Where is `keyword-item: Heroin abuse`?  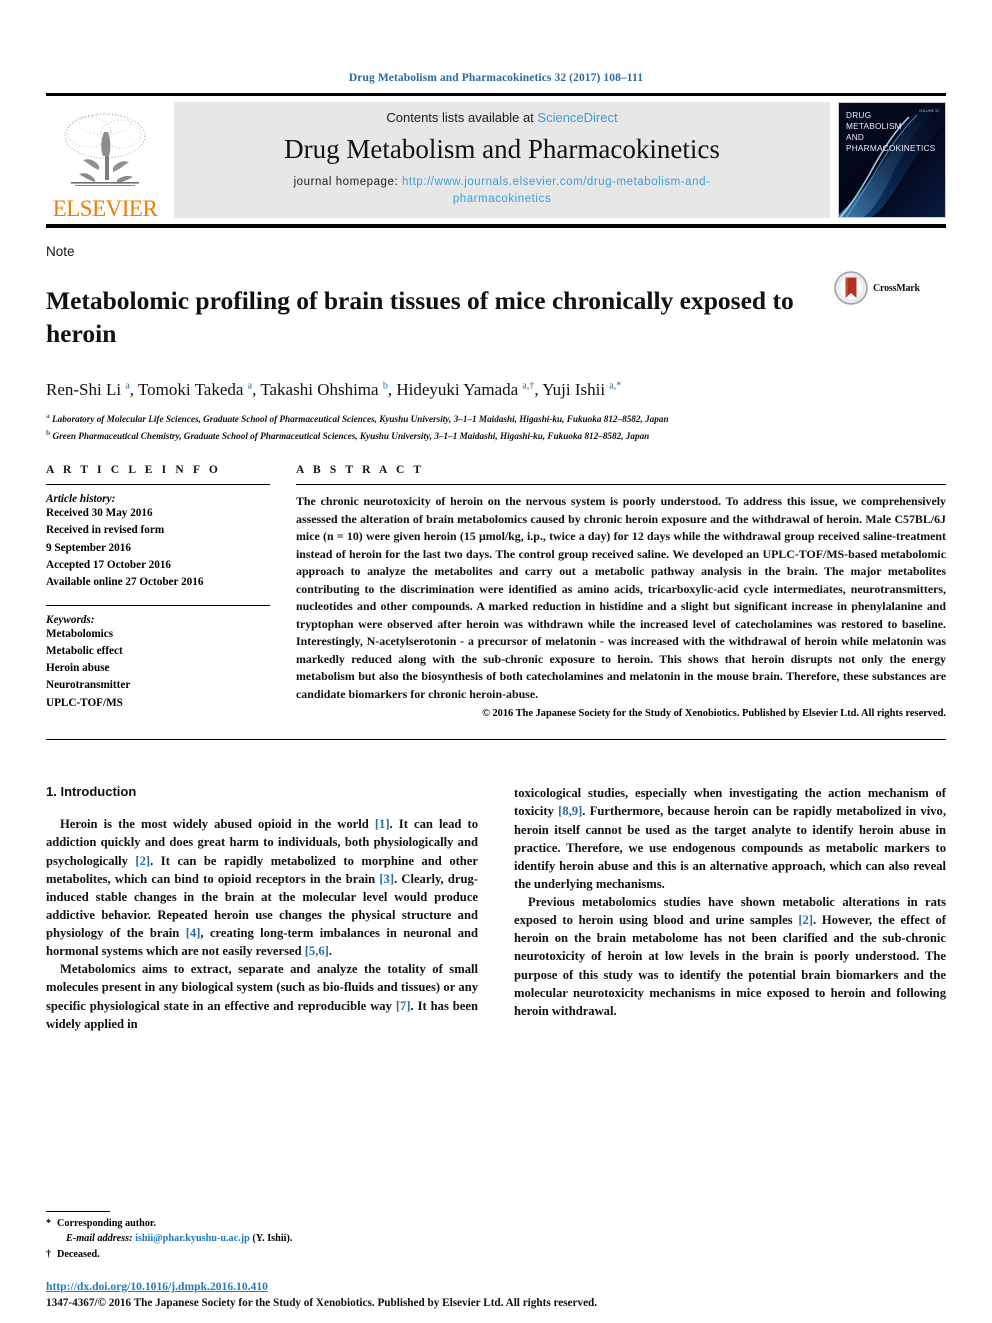
keyword-item: Heroin abuse is located at coordinates (78, 668).